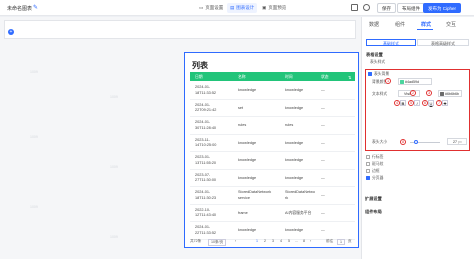 The height and width of the screenshot is (259, 474). Describe the element at coordinates (380, 142) in the screenshot. I see `header-size-label: 表头大小` at that location.